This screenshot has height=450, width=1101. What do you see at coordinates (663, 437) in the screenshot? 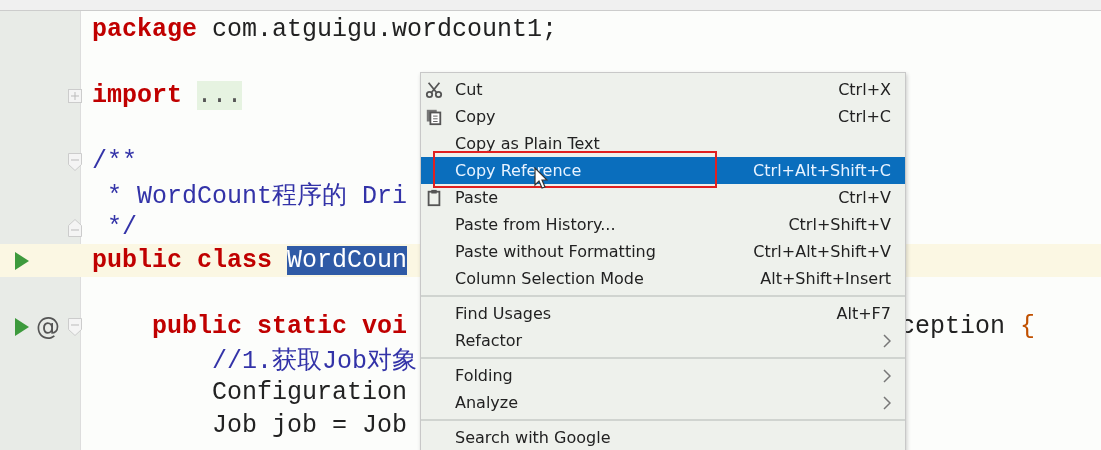
I see `menu-item: Search with Google` at bounding box center [663, 437].